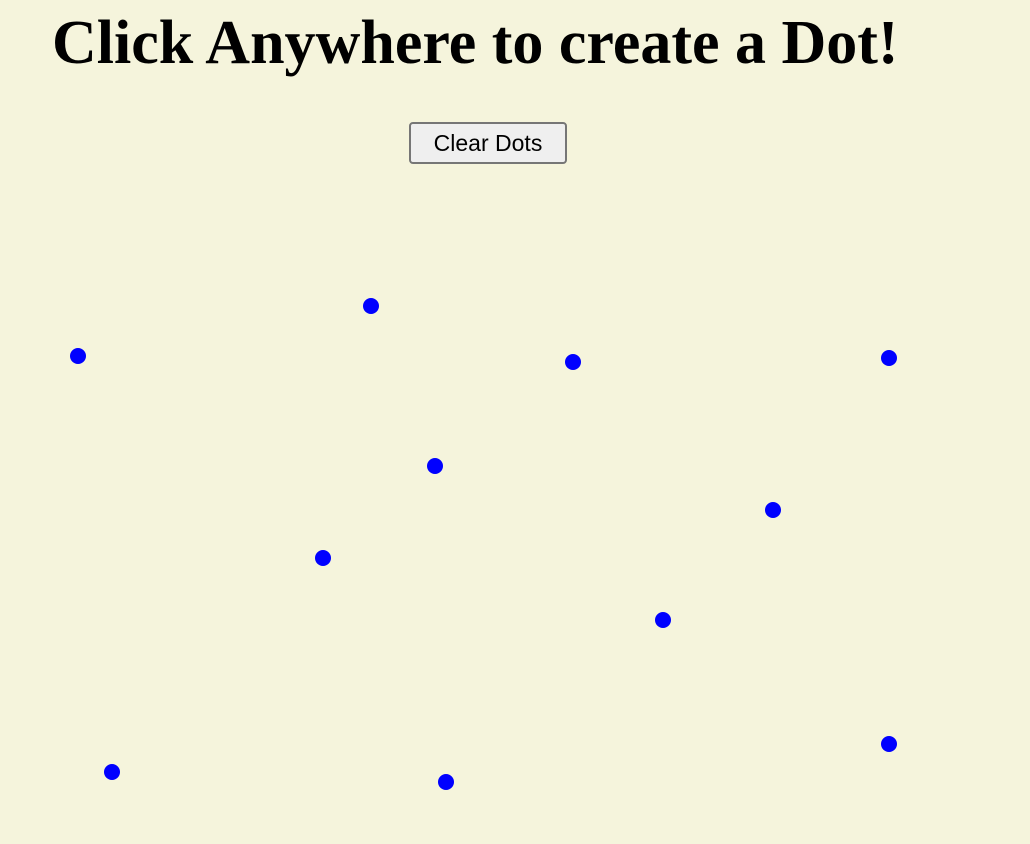 Image resolution: width=1030 pixels, height=844 pixels. What do you see at coordinates (475, 43) in the screenshot?
I see `page-title: Click Anywhere to create a Dot!` at bounding box center [475, 43].